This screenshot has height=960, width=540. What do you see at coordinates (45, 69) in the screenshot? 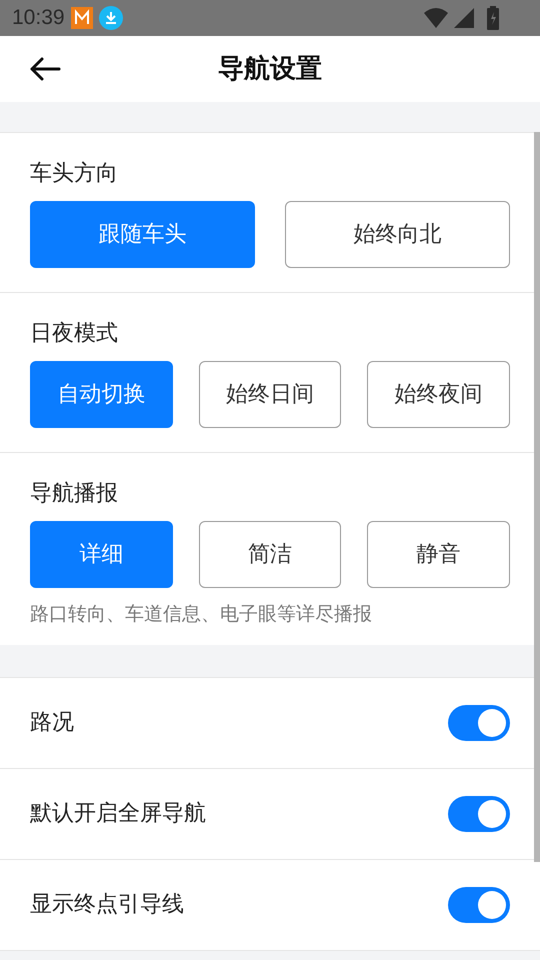
I see `back-arrow-icon` at bounding box center [45, 69].